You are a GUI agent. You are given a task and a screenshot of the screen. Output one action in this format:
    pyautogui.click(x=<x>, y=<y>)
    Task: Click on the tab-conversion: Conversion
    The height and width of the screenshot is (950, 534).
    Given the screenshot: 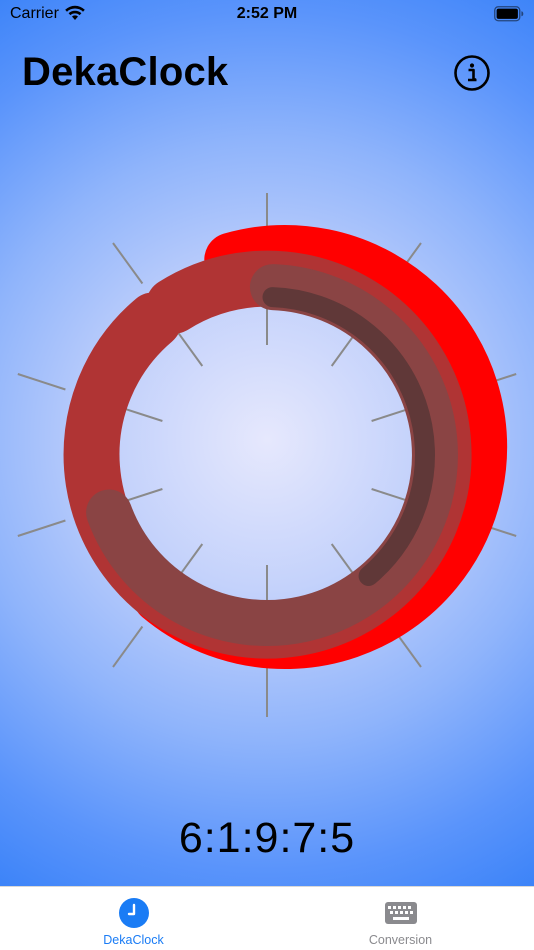 What is the action you would take?
    pyautogui.click(x=400, y=918)
    